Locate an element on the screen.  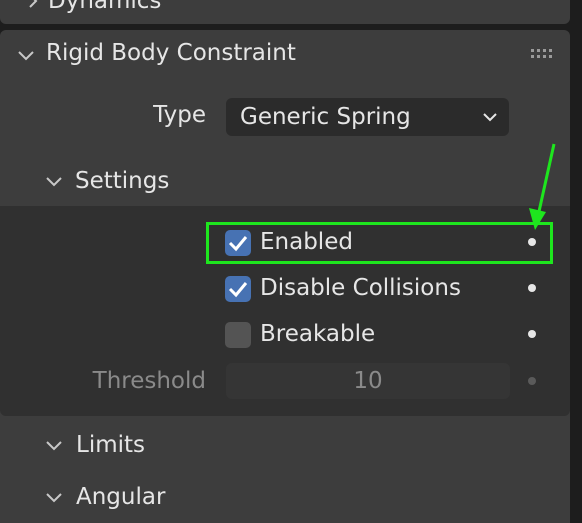
settings-subpanel-title: Settings is located at coordinates (122, 181).